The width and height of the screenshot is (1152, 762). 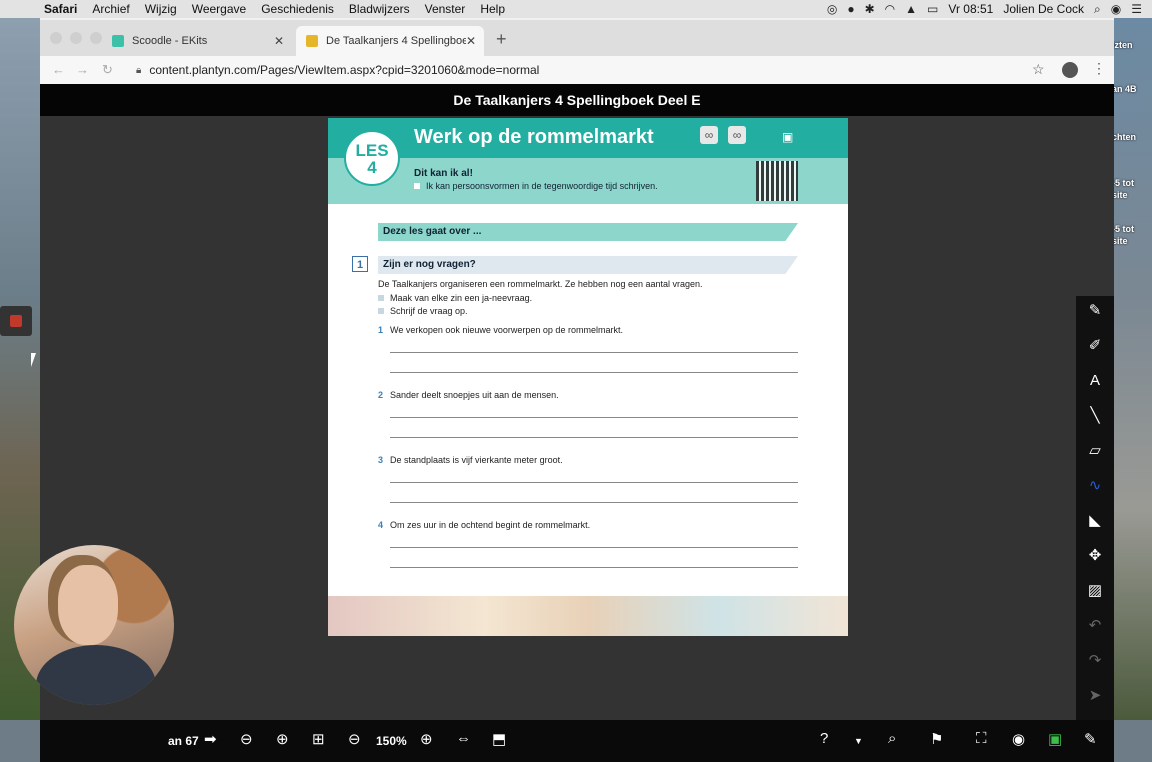 I want to click on qr-code-icon, so click(x=777, y=181).